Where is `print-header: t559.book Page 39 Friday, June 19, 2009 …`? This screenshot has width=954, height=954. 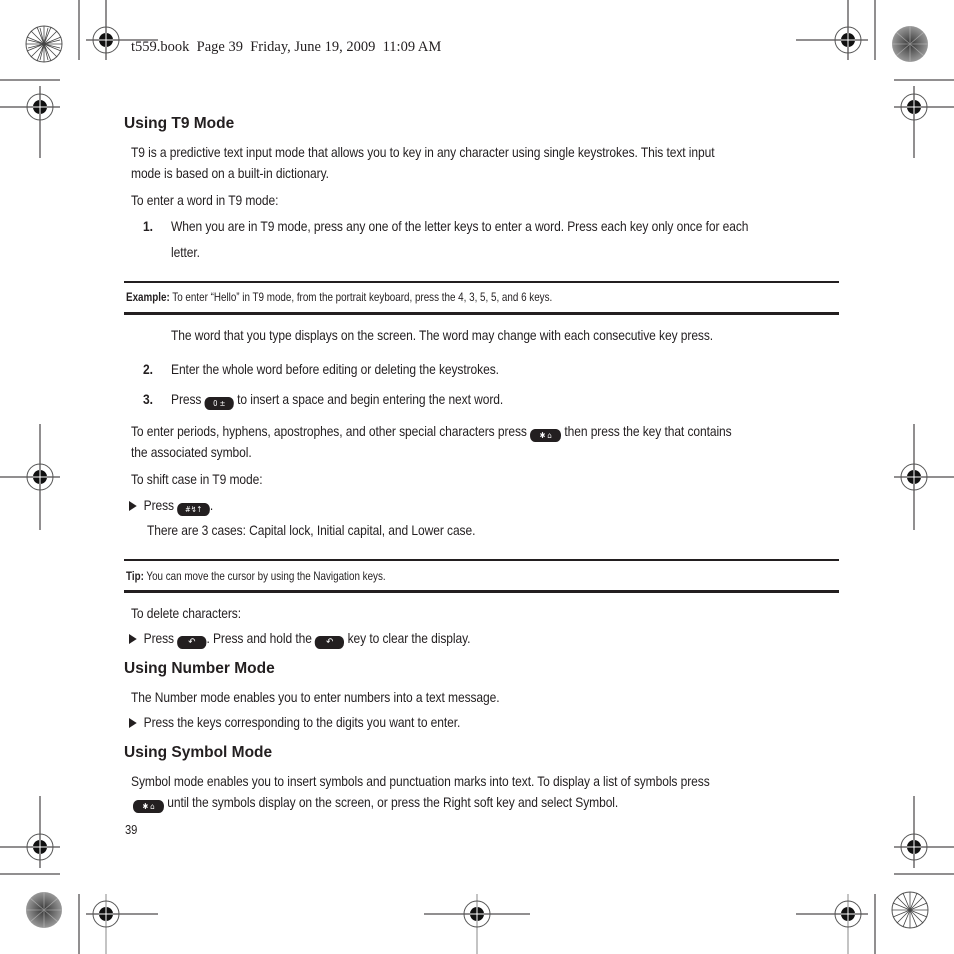 print-header: t559.book Page 39 Friday, June 19, 2009 … is located at coordinates (286, 47).